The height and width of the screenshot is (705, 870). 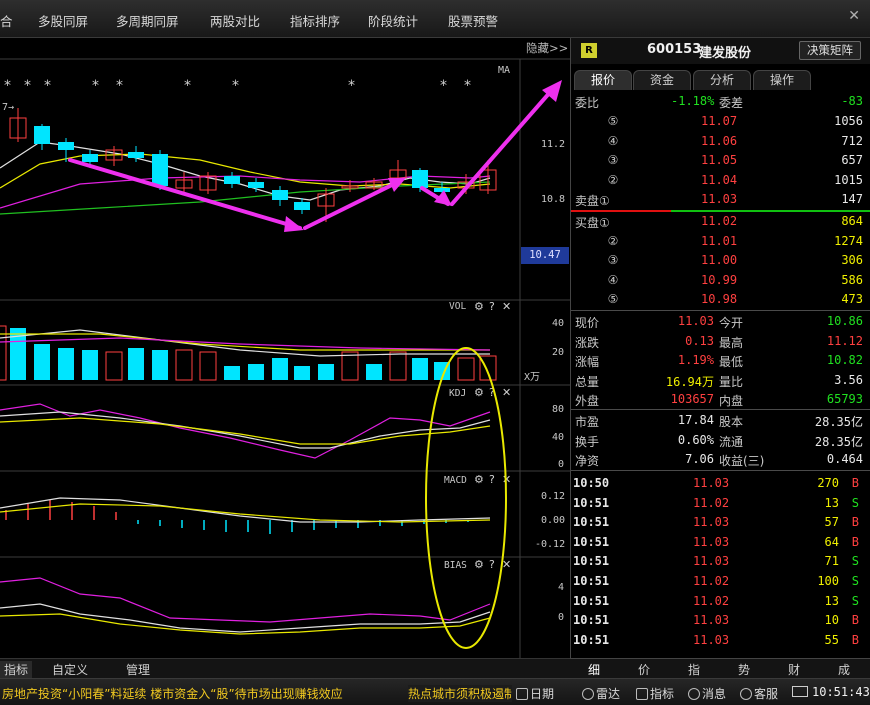 I want to click on fundamental-value: 0.60%, so click(x=695, y=439).